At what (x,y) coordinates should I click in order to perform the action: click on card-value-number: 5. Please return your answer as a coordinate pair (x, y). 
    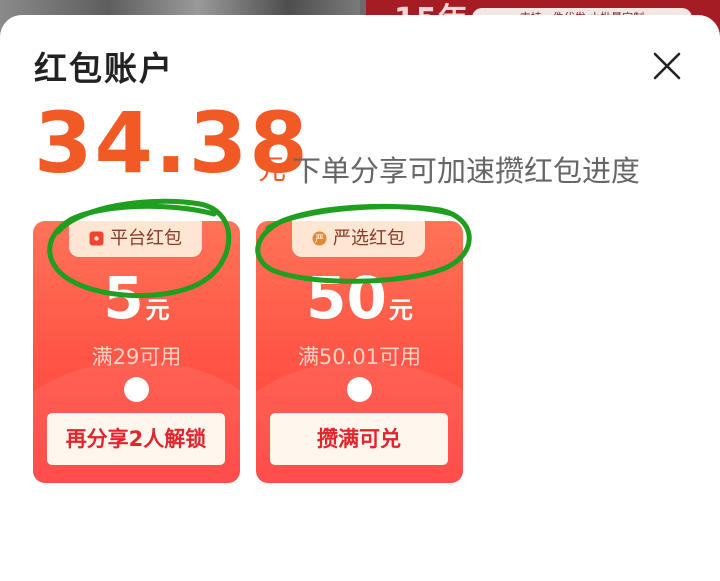
    Looking at the image, I should click on (123, 298).